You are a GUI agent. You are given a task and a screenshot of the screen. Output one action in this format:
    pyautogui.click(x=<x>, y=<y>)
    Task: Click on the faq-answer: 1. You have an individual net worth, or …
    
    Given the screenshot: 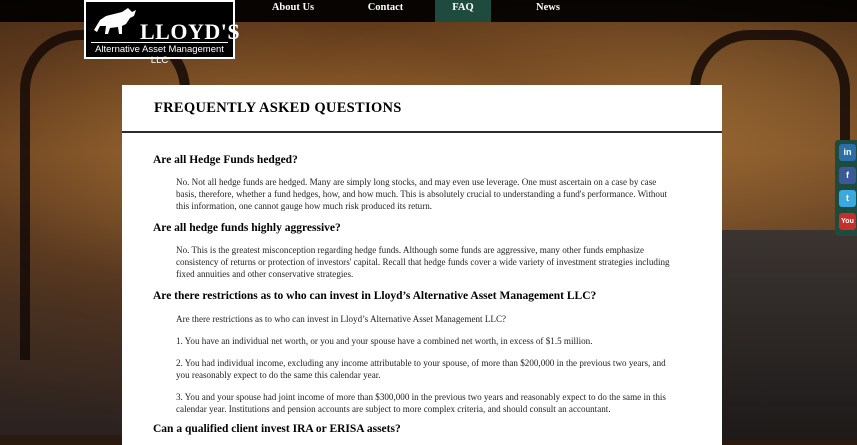 What is the action you would take?
    pyautogui.click(x=384, y=341)
    